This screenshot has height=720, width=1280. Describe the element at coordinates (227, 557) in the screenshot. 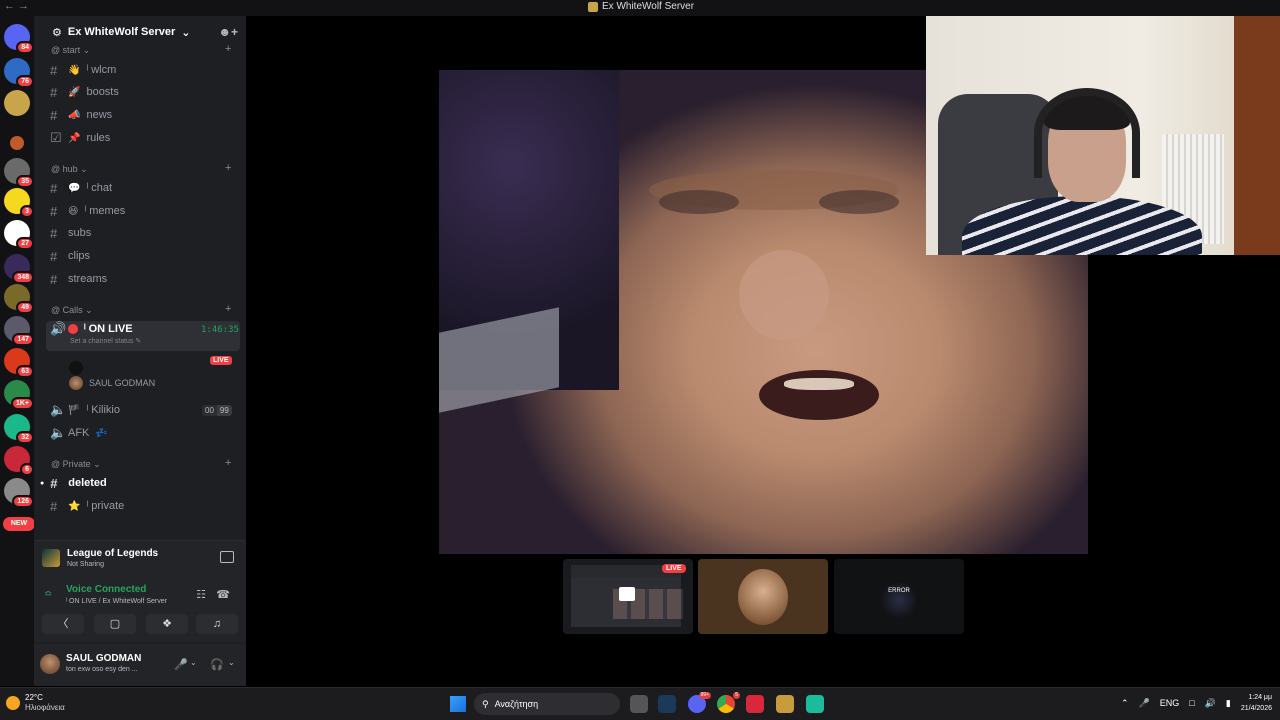

I see `share-screen-icon` at that location.